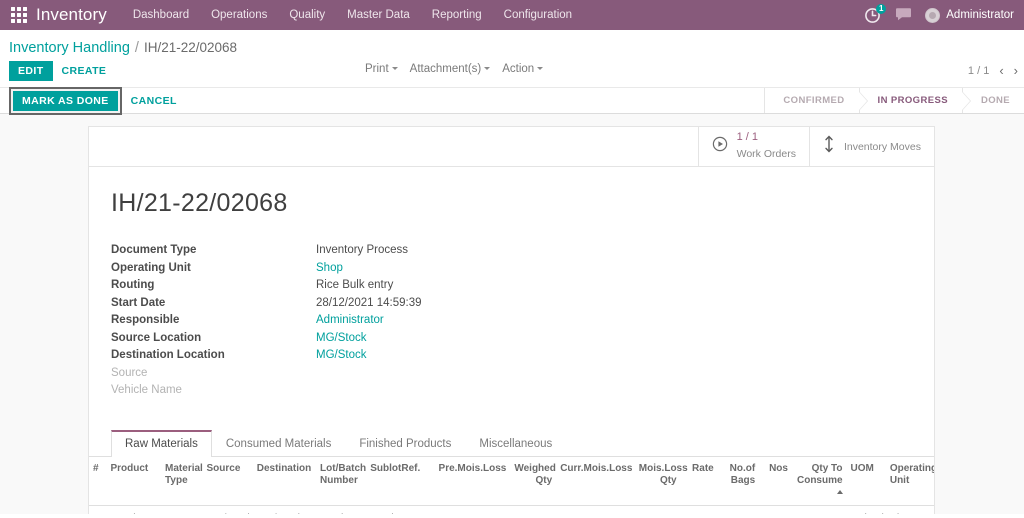 The width and height of the screenshot is (1024, 518). I want to click on print-dropdown: Print, so click(381, 69).